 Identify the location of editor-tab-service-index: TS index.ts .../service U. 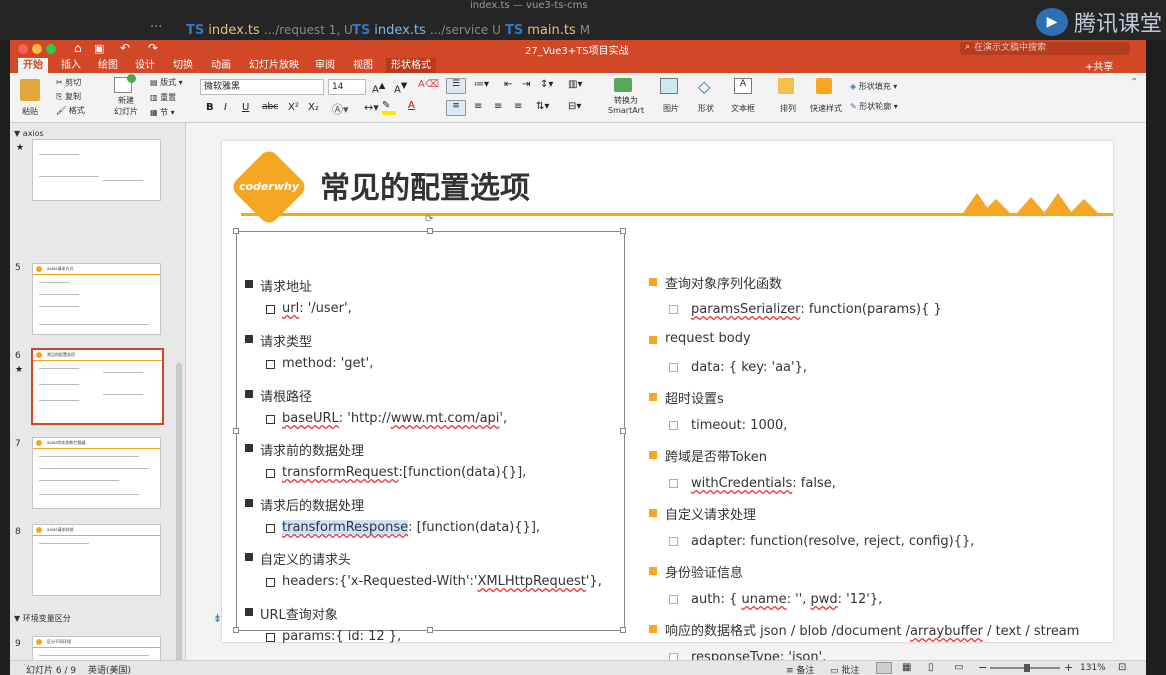
(426, 30).